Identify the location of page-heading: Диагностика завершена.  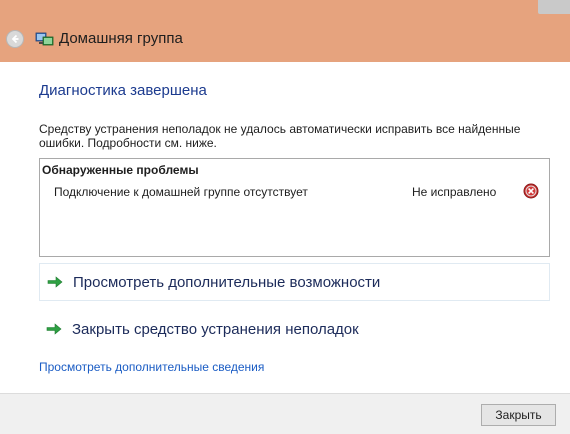
(123, 90).